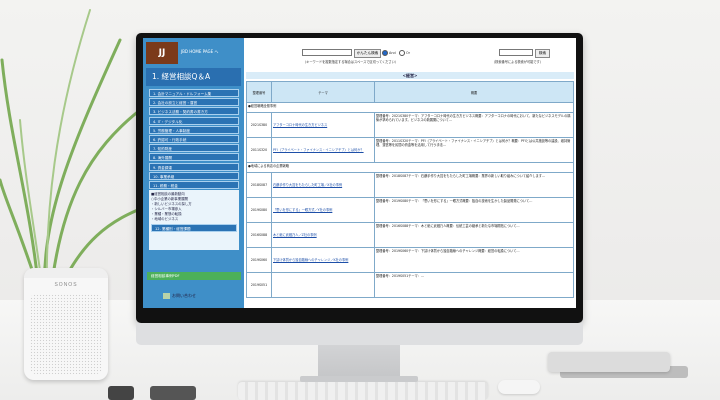  What do you see at coordinates (323, 260) in the screenshot?
I see `row-theme-link: 下請け体質から独自路線へのチャレンジ／K社の事例` at bounding box center [323, 260].